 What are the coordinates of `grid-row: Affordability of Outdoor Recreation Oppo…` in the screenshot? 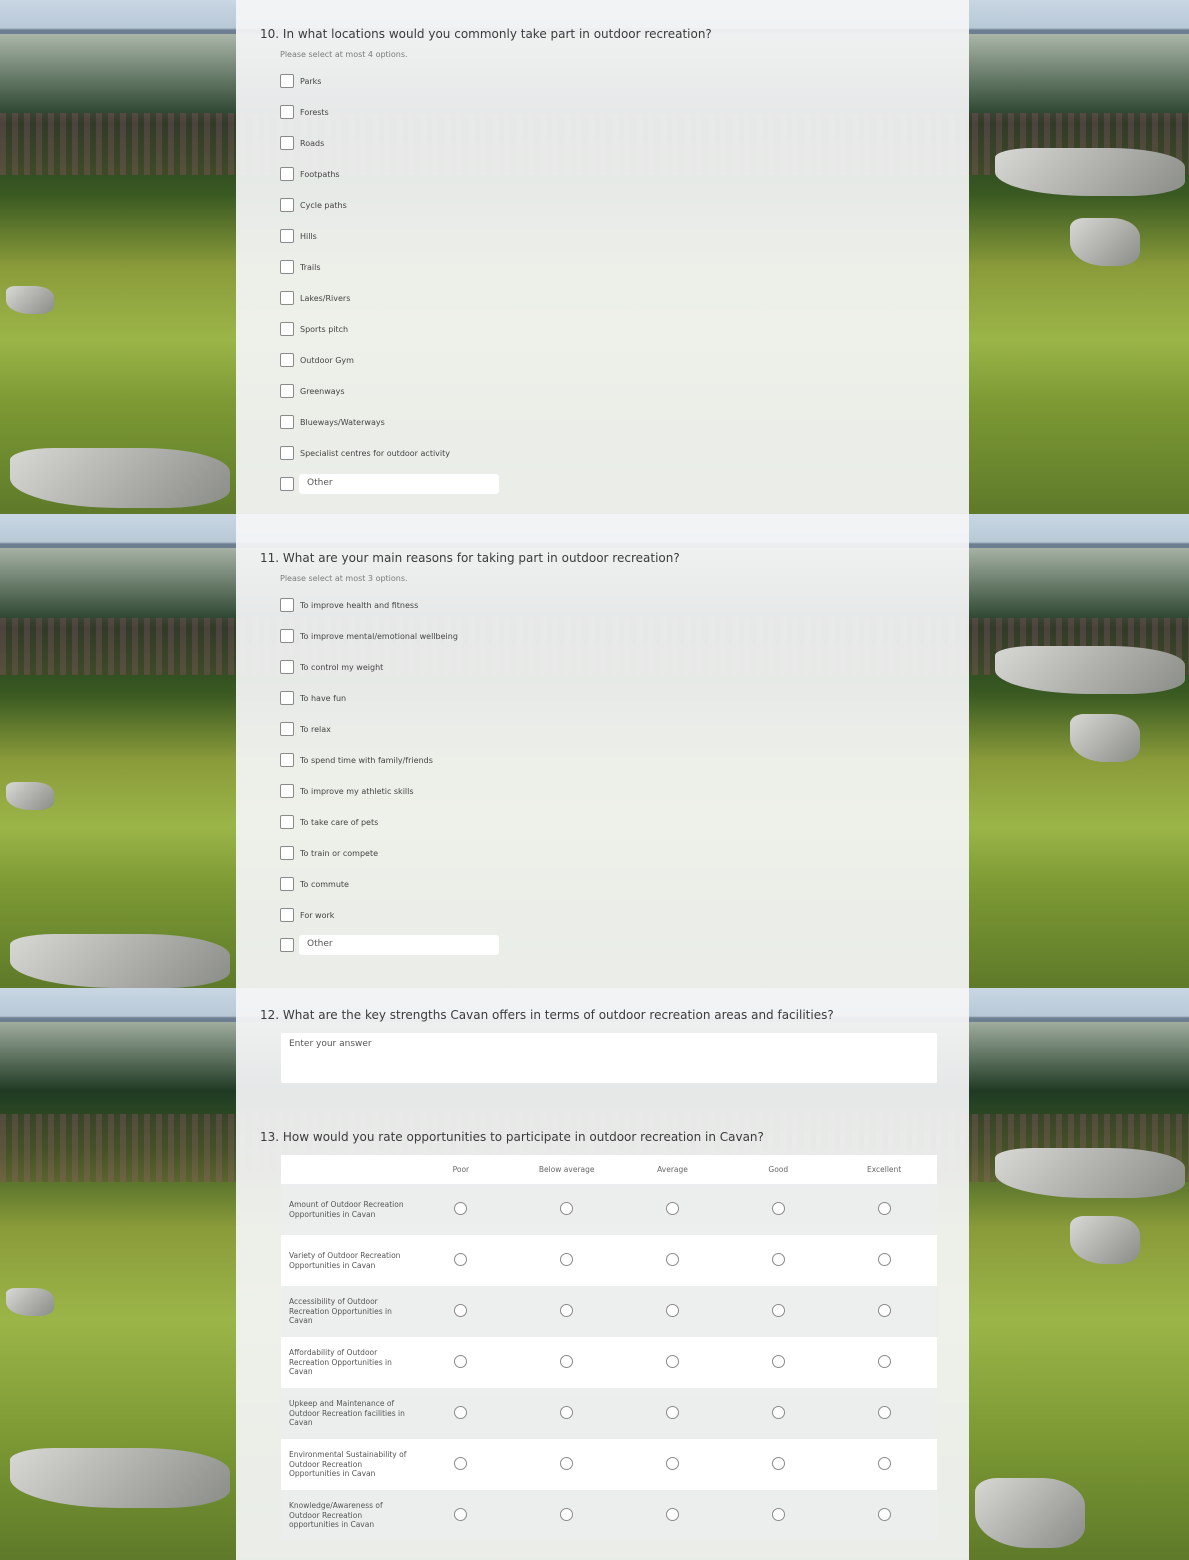 It's located at (609, 1362).